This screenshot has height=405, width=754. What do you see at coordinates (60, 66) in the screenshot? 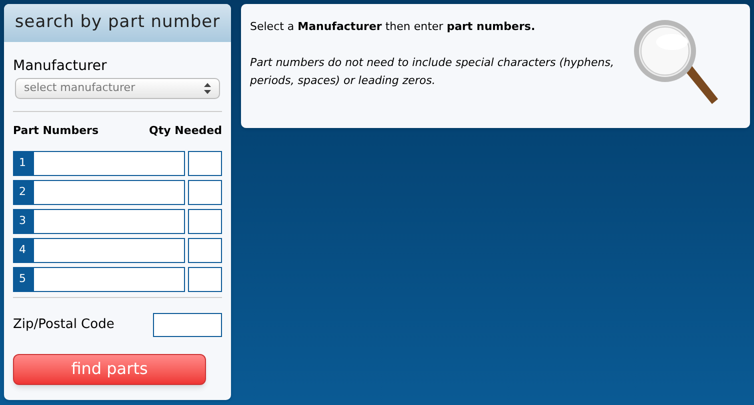
I see `manufacturer-label: Manufacturer` at bounding box center [60, 66].